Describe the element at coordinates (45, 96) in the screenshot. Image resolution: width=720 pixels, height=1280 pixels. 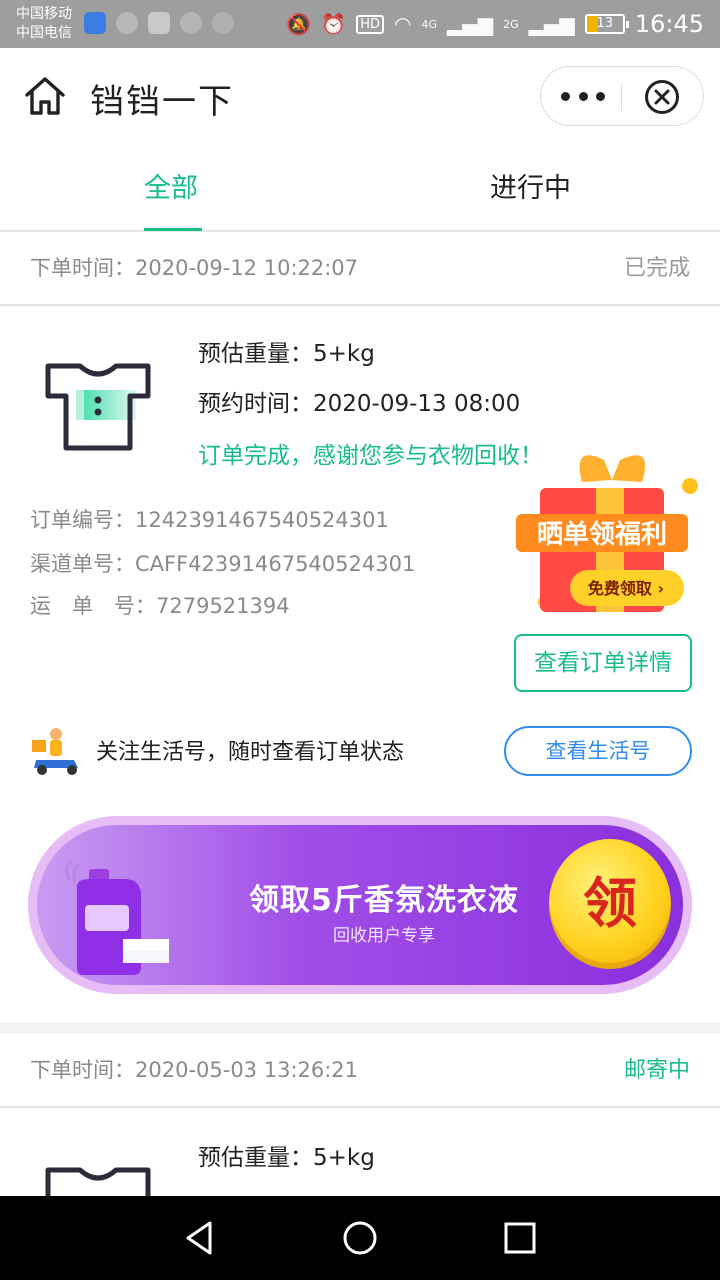
I see `home-icon` at that location.